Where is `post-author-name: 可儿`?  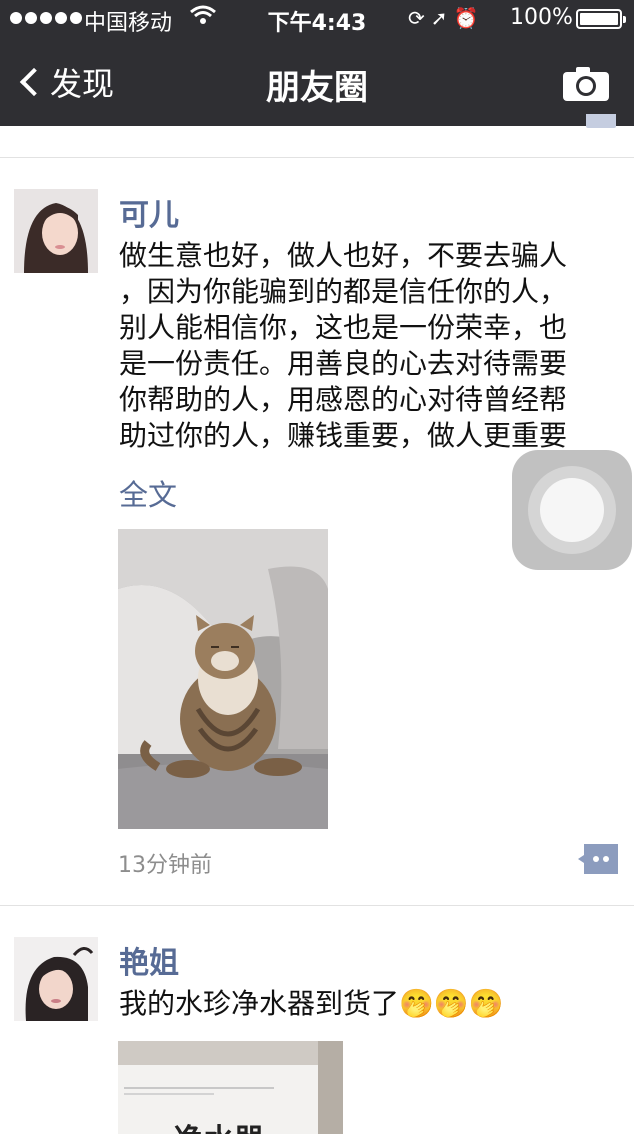
post-author-name: 可儿 is located at coordinates (149, 212).